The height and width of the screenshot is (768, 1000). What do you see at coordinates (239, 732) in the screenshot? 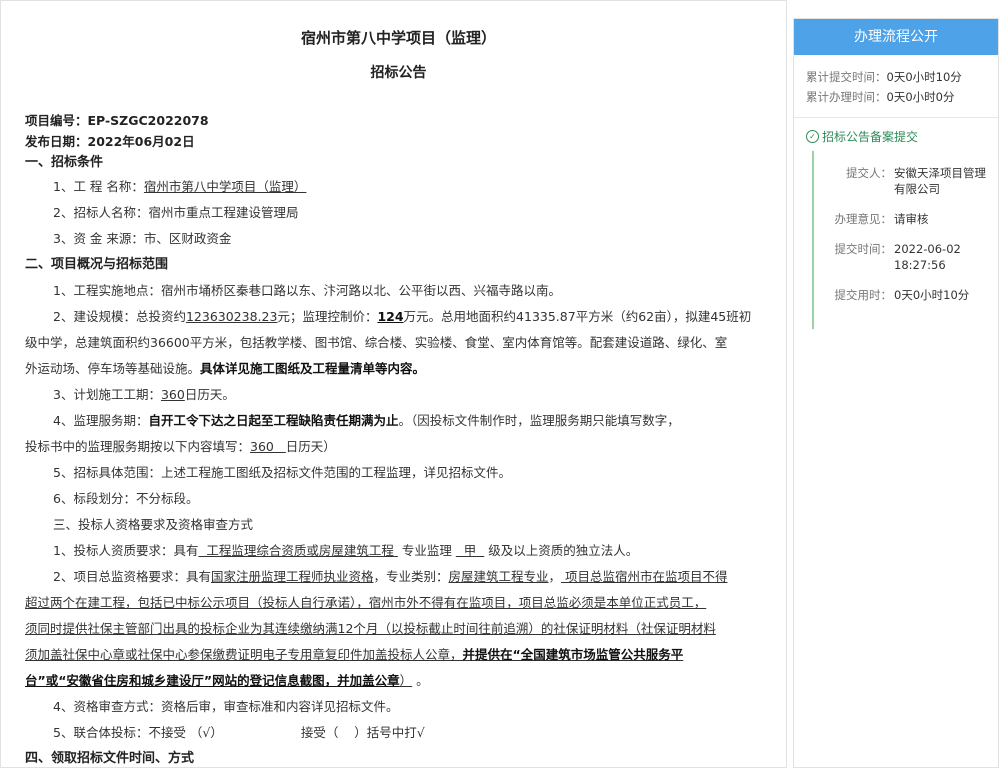
I see `s3-line-5: 5、联合体投标：不接受 （√） 接受（ ）括号中打√` at bounding box center [239, 732].